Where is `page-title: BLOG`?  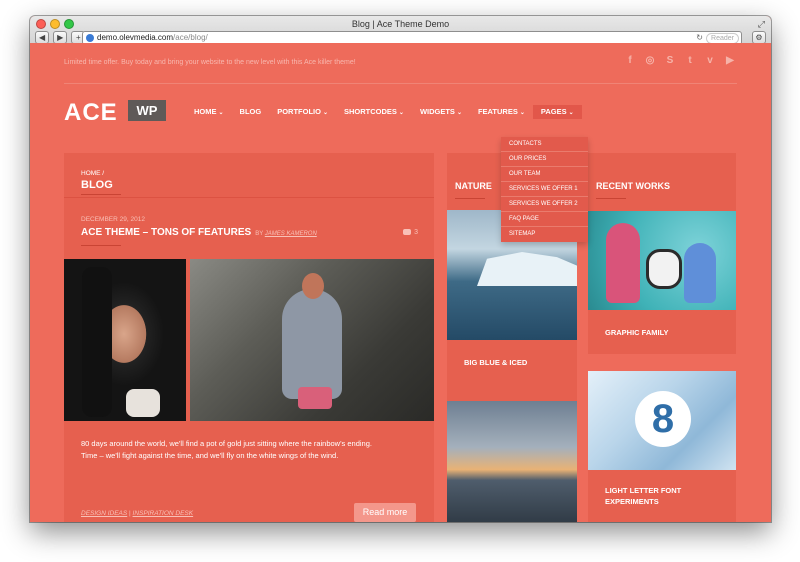
page-title: BLOG is located at coordinates (97, 185).